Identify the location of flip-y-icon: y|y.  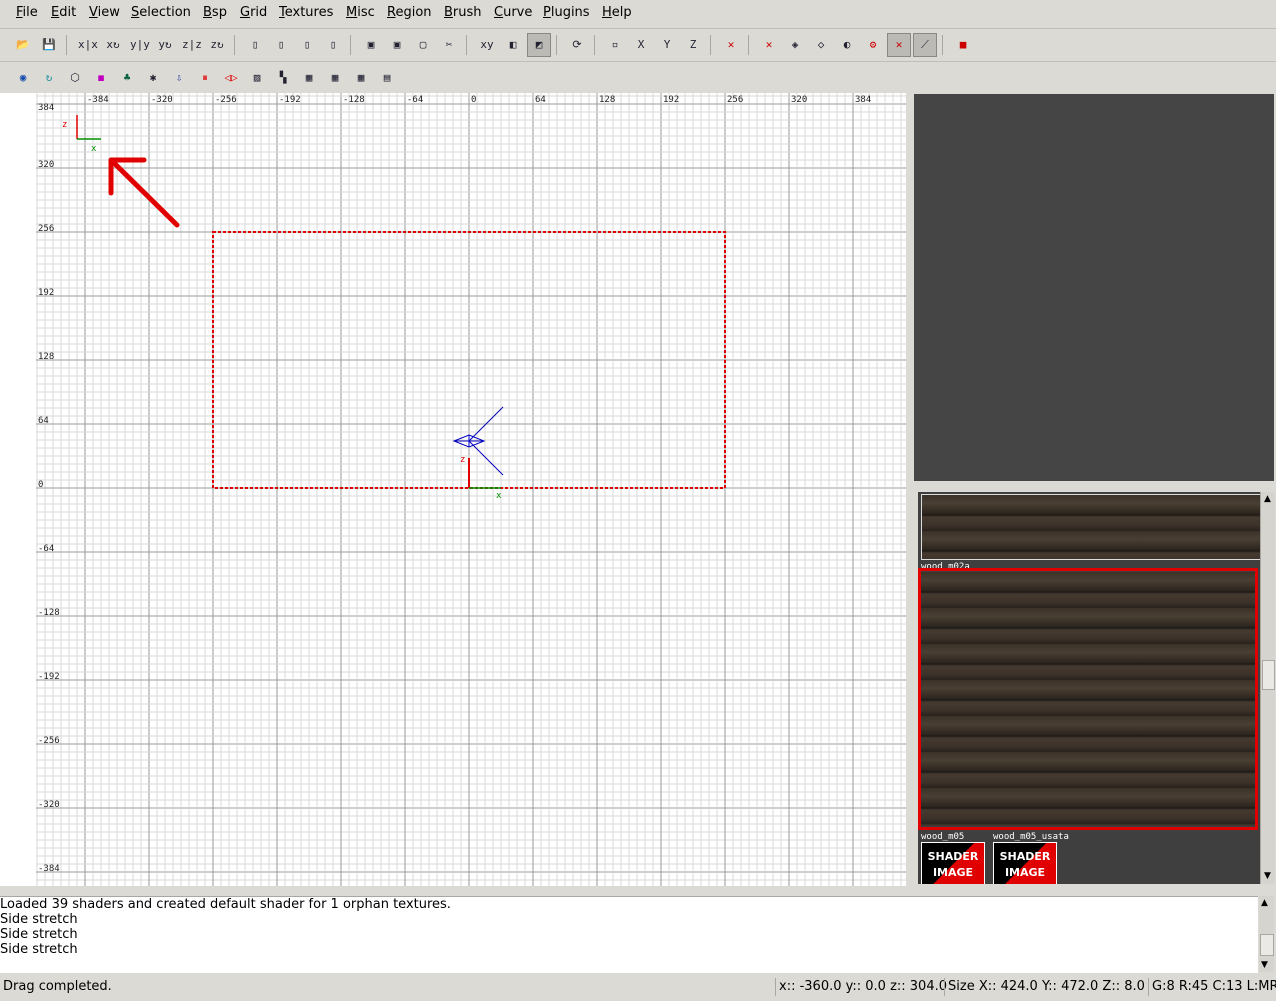
(140, 45).